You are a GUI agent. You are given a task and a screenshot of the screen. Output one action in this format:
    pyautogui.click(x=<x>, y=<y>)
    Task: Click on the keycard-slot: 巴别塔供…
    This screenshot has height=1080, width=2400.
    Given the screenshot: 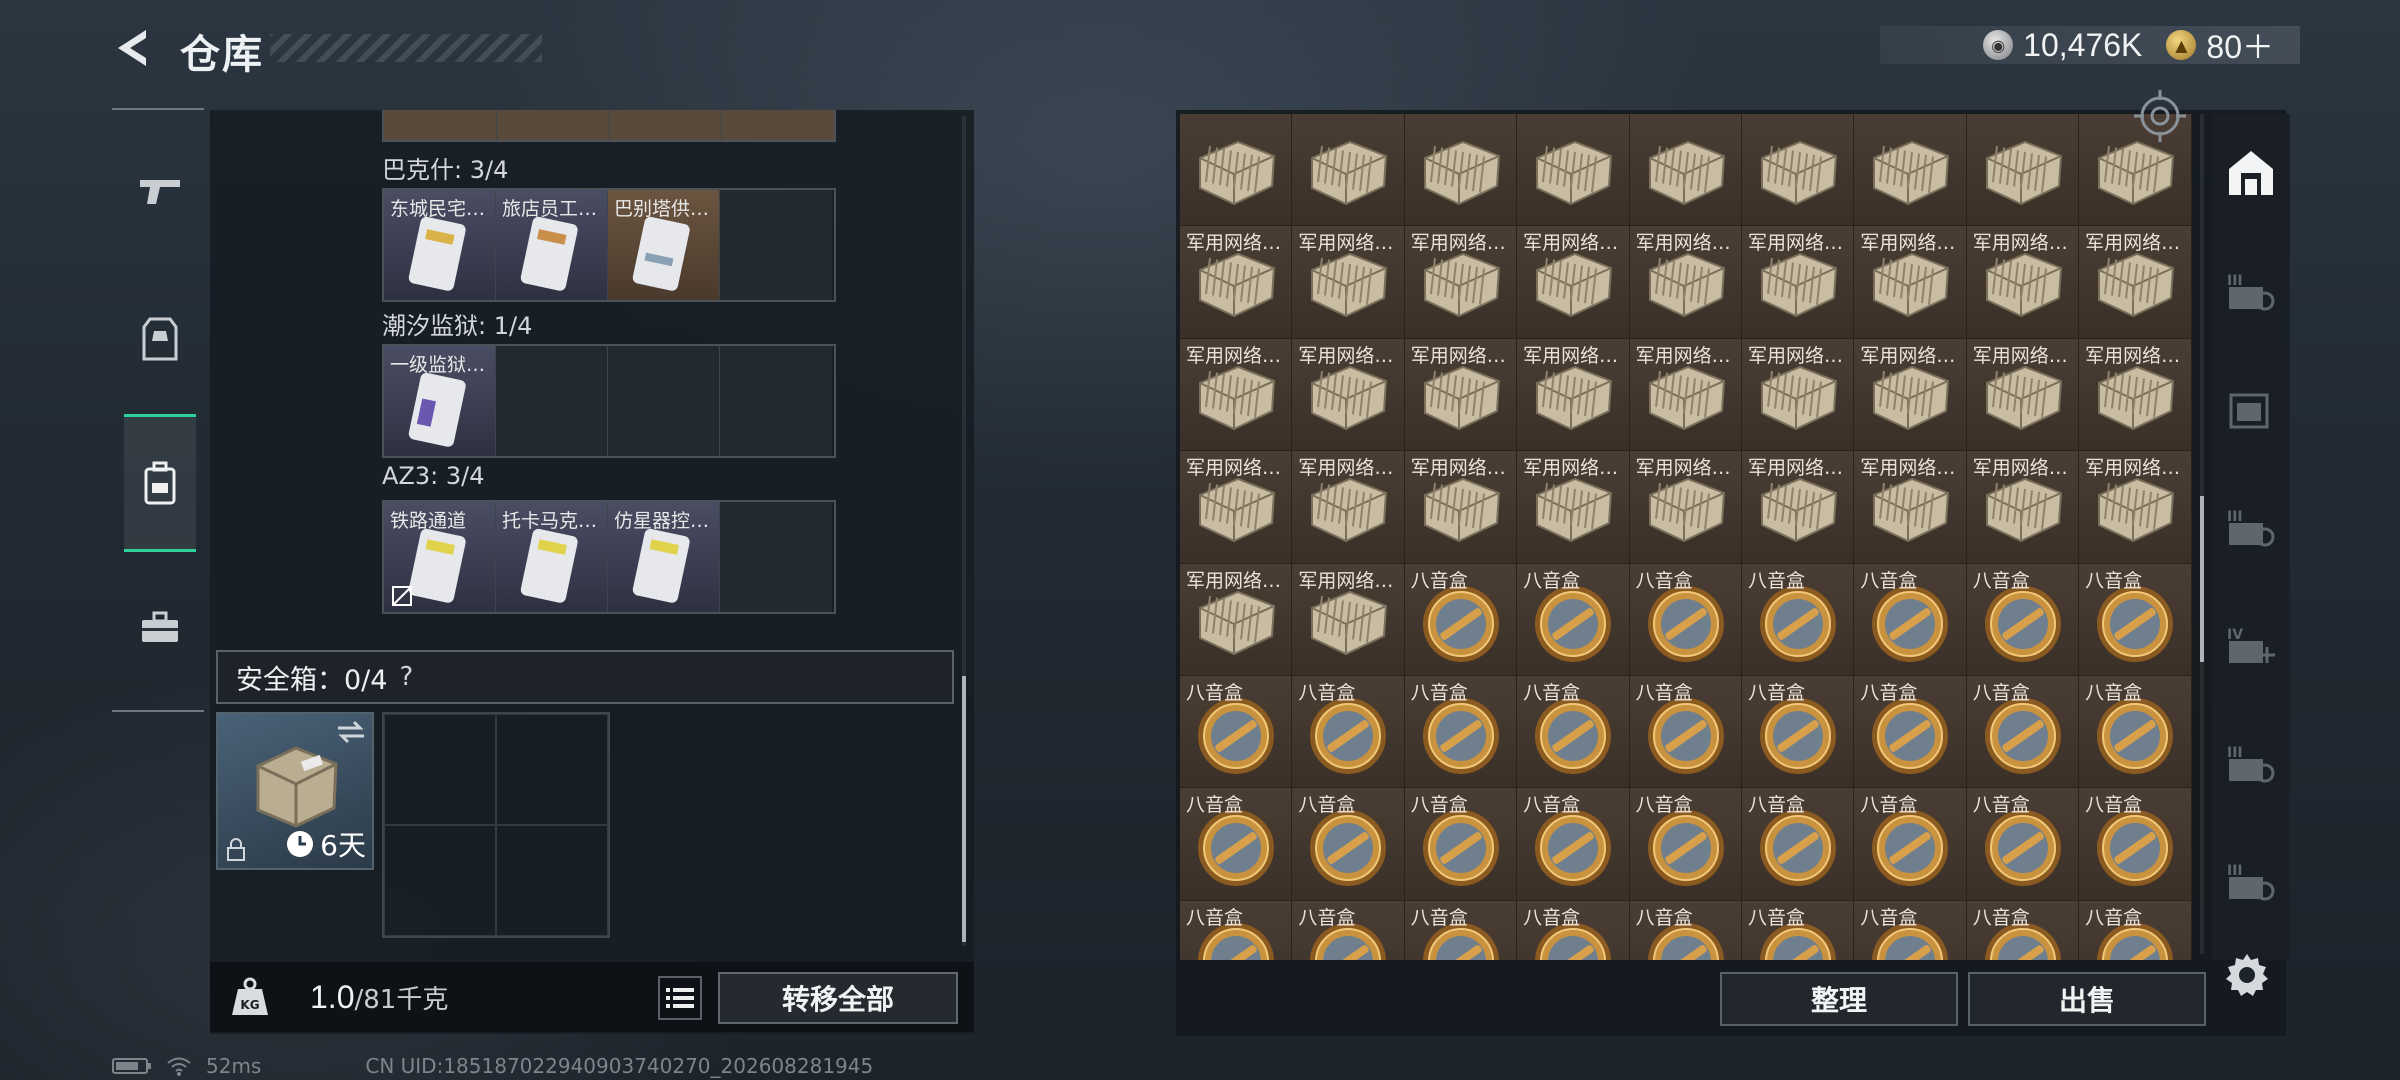 What is the action you would take?
    pyautogui.click(x=664, y=245)
    